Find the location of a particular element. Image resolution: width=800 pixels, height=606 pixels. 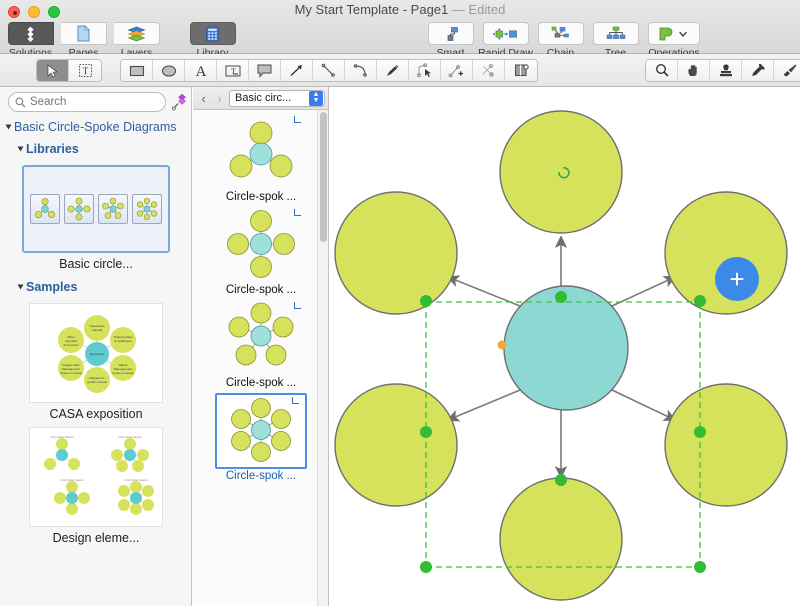

add-shape-button: + is located at coordinates (737, 279).